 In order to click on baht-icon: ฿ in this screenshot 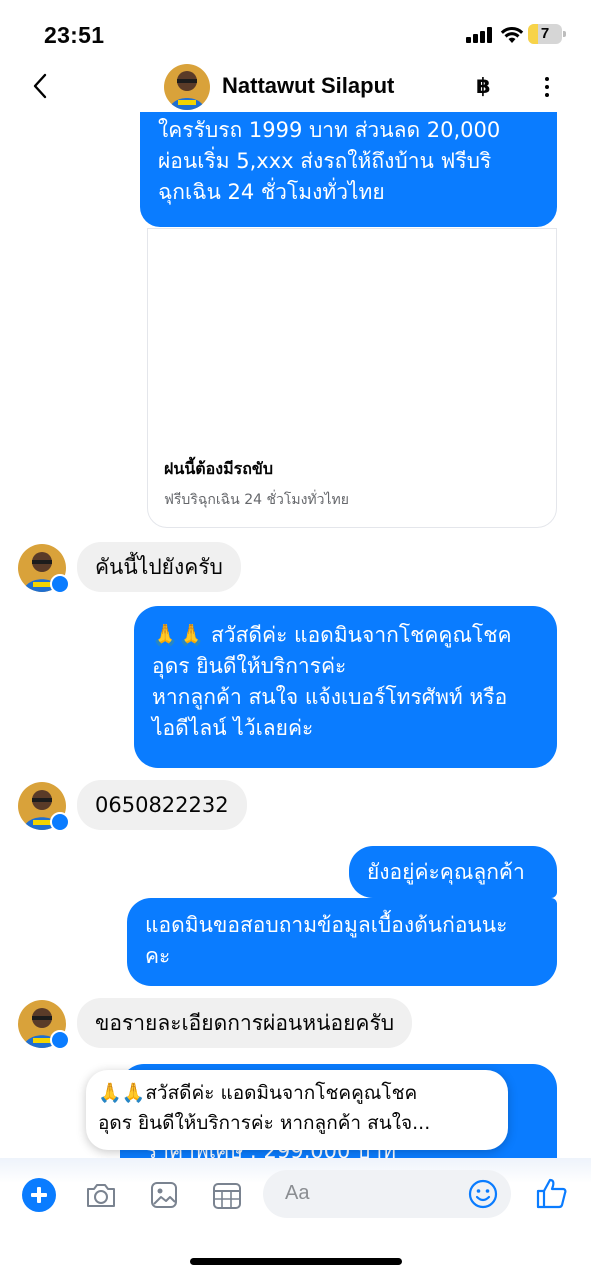, I will do `click(483, 86)`.